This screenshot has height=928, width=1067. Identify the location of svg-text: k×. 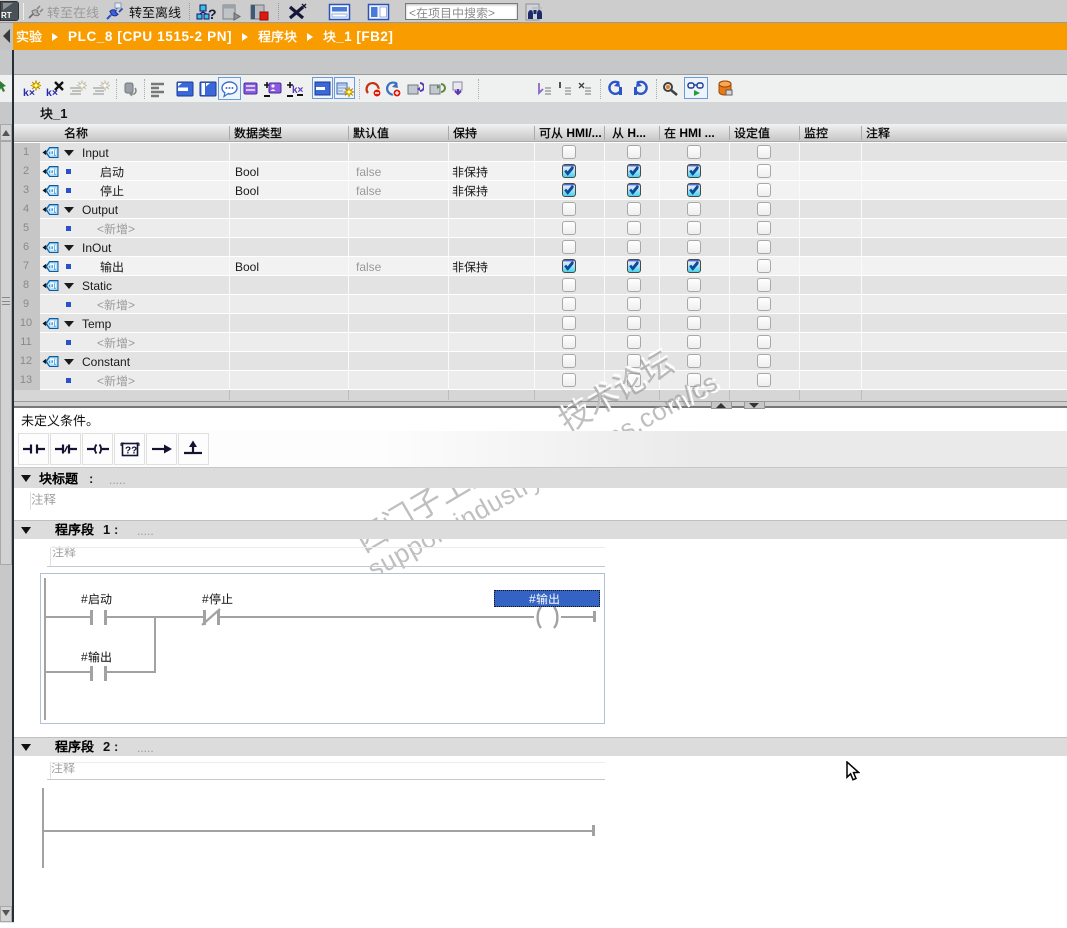
(29, 92).